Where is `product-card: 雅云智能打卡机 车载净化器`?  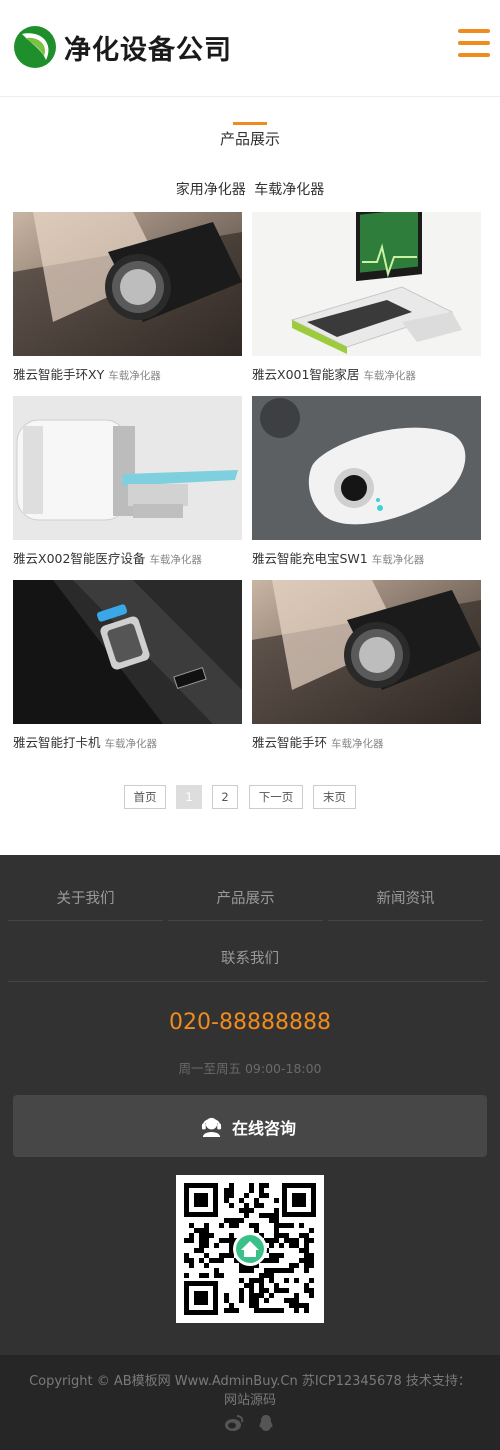 product-card: 雅云智能打卡机 车载净化器 is located at coordinates (127, 665).